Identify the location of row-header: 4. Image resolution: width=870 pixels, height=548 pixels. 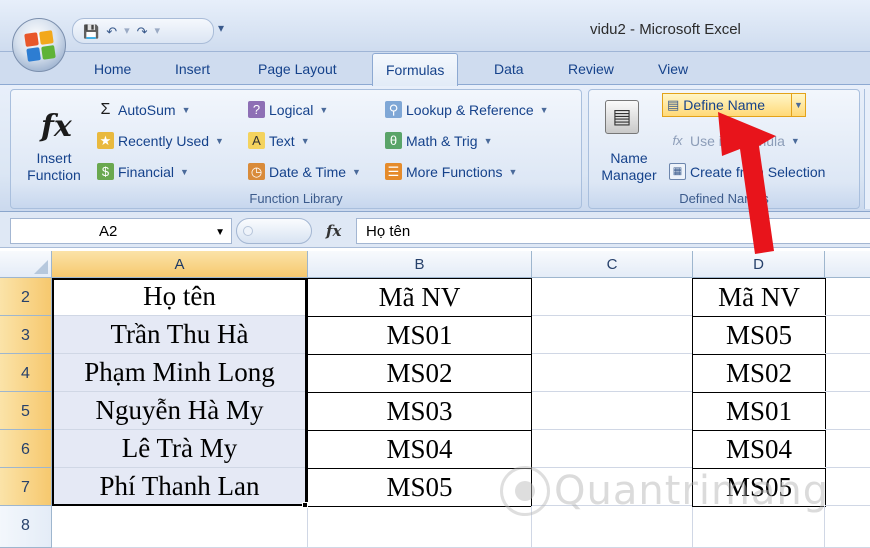
(26, 373).